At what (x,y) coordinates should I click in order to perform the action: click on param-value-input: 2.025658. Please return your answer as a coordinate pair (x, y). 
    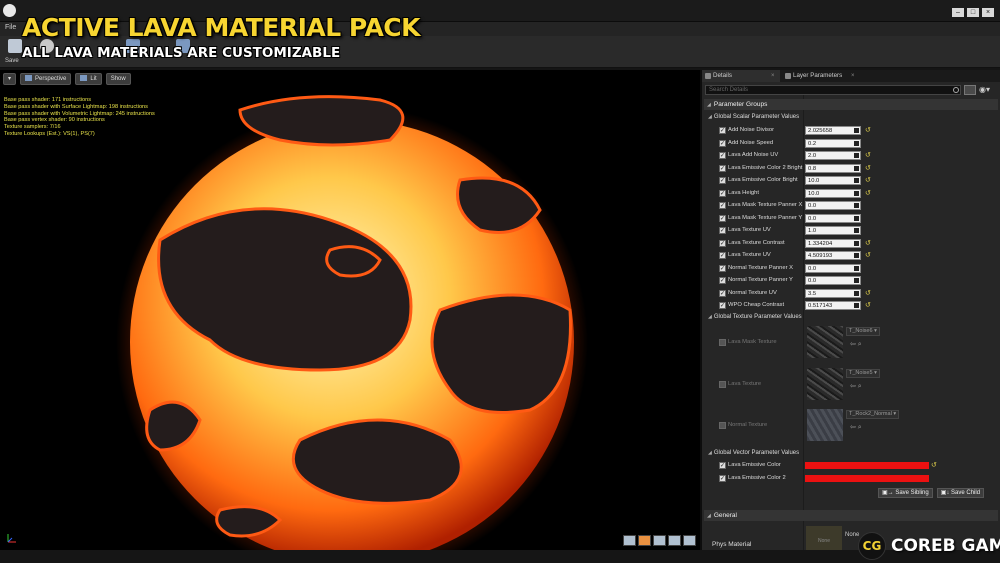
    Looking at the image, I should click on (833, 130).